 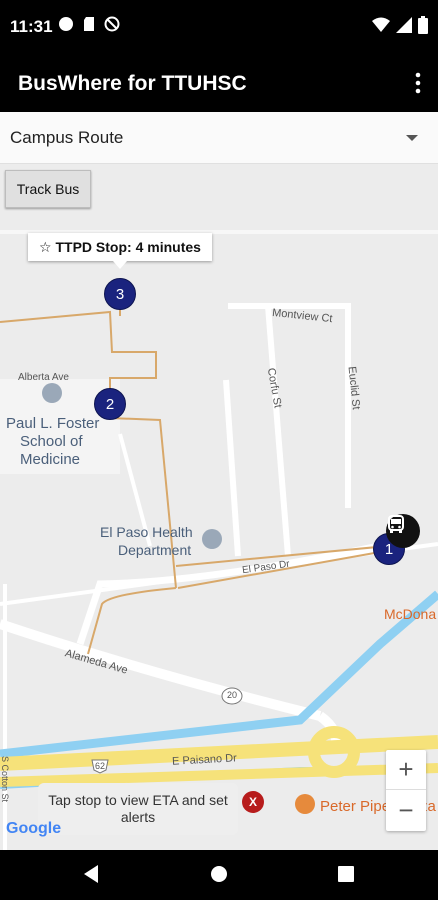 I want to click on eta-hint-text: Tap stop to view ETA and set alerts, so click(x=138, y=808).